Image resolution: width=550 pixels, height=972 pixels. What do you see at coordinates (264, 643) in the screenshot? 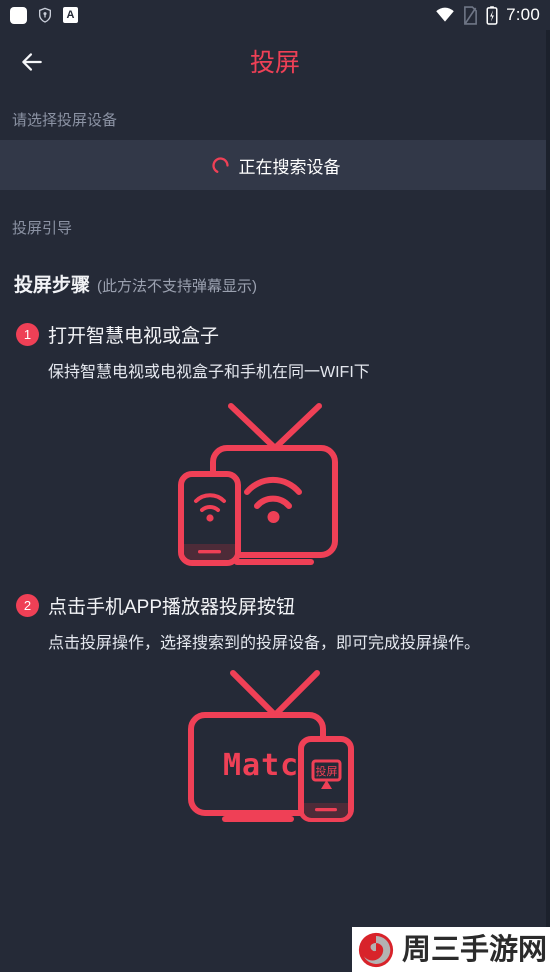
I see `step-description: 点击投屏操作，选择搜索到的投屏设备，即可完成投屏操作。` at bounding box center [264, 643].